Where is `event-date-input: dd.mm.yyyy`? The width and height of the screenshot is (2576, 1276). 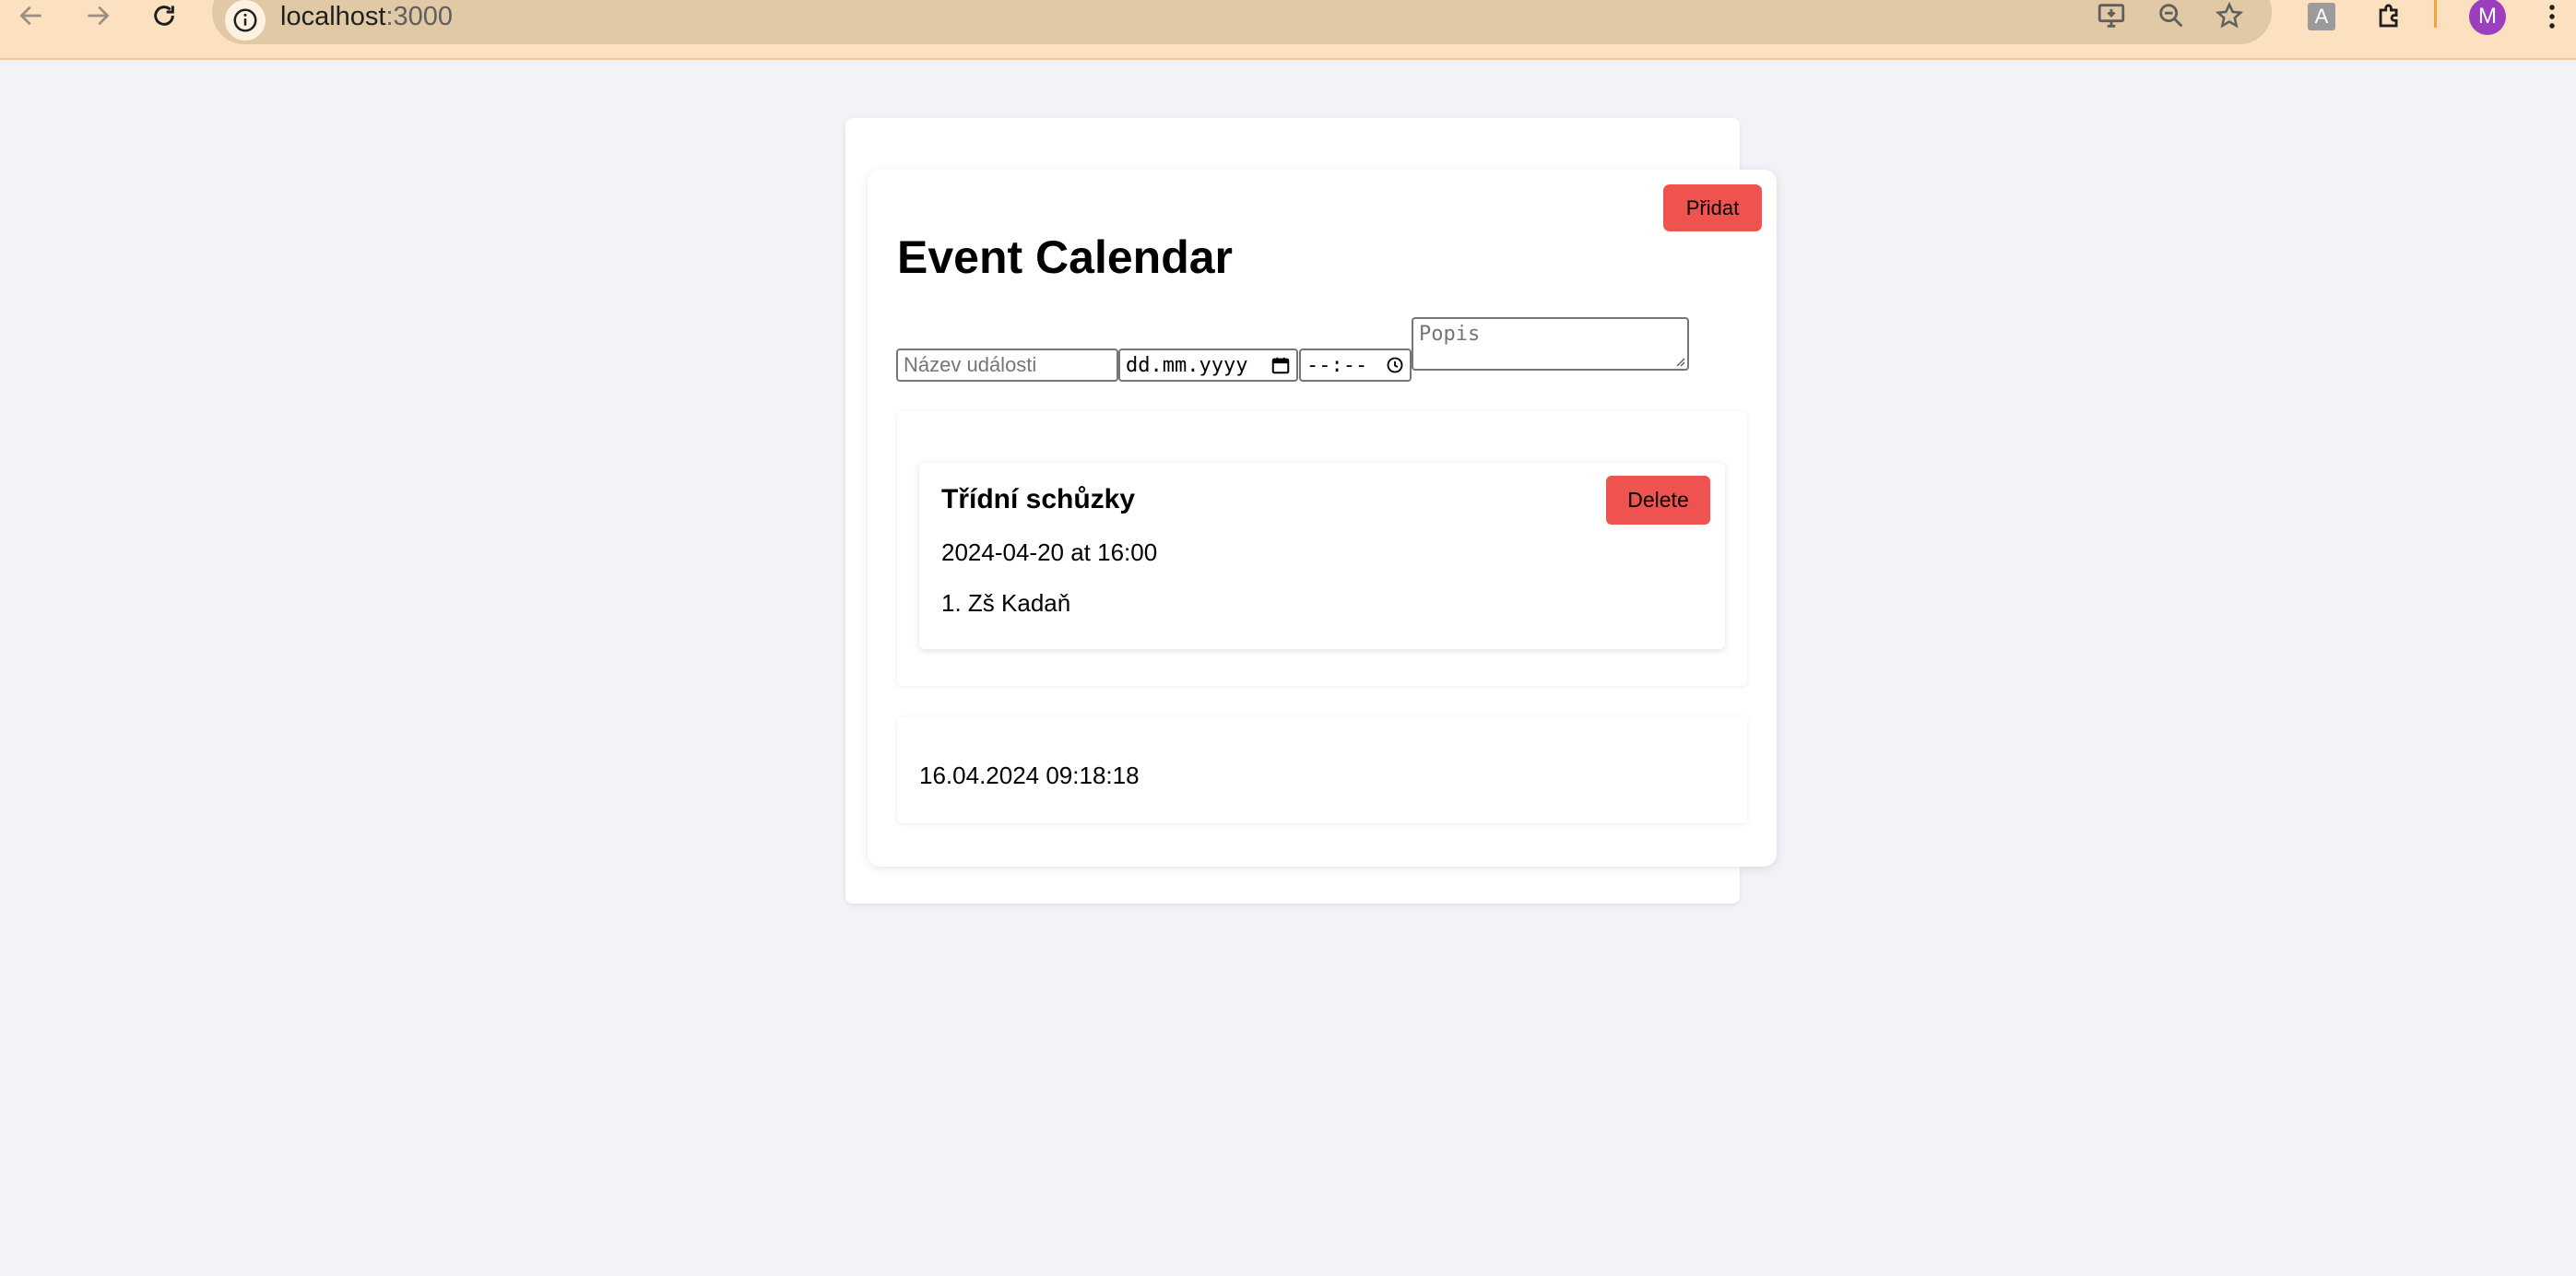 event-date-input: dd.mm.yyyy is located at coordinates (1208, 366).